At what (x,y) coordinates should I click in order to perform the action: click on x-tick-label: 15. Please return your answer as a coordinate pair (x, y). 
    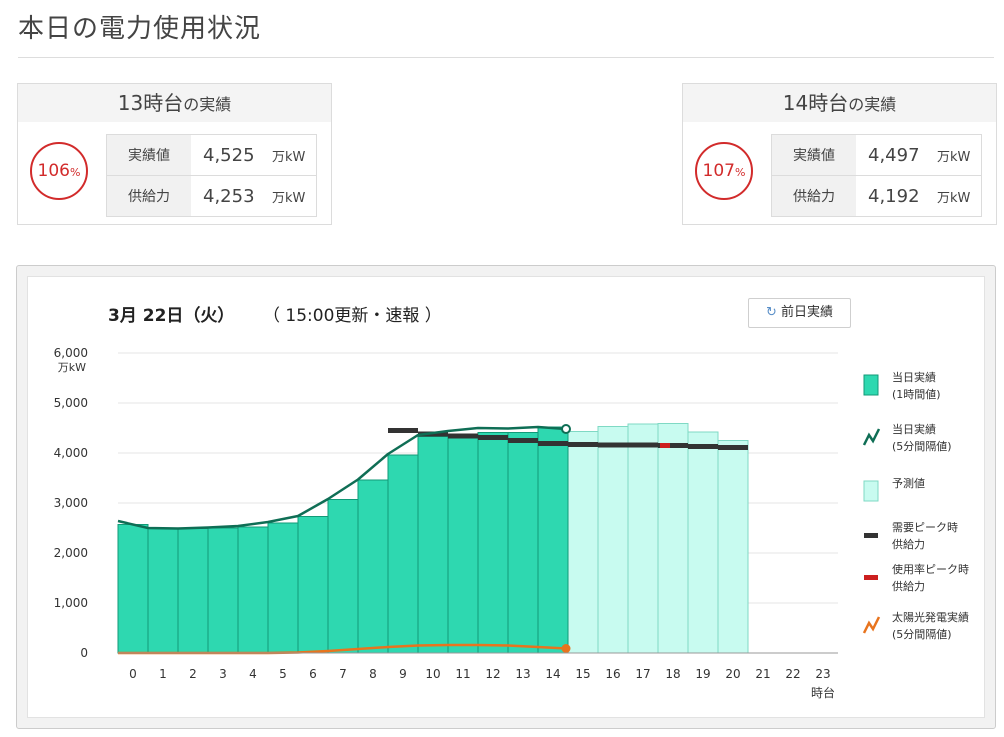
    Looking at the image, I should click on (582, 674).